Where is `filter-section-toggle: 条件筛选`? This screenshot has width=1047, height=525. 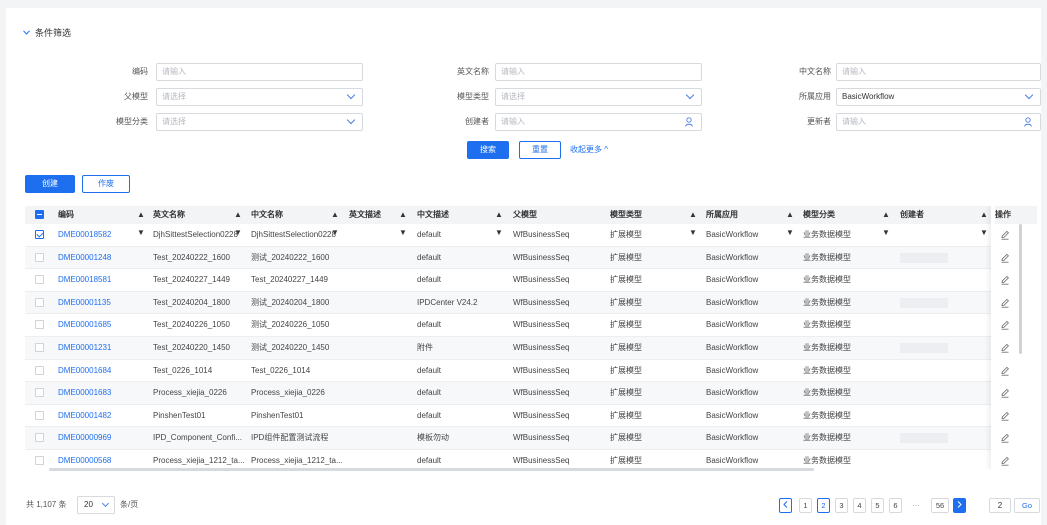 filter-section-toggle: 条件筛选 is located at coordinates (47, 32).